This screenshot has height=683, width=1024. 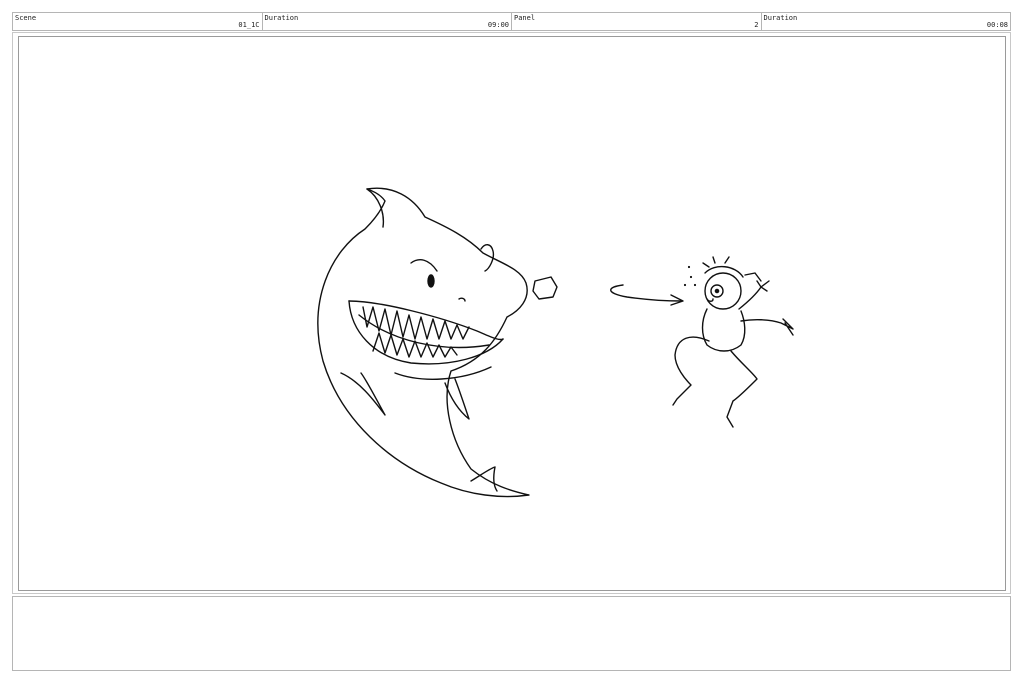 What do you see at coordinates (525, 18) in the screenshot?
I see `panel-label: Panel` at bounding box center [525, 18].